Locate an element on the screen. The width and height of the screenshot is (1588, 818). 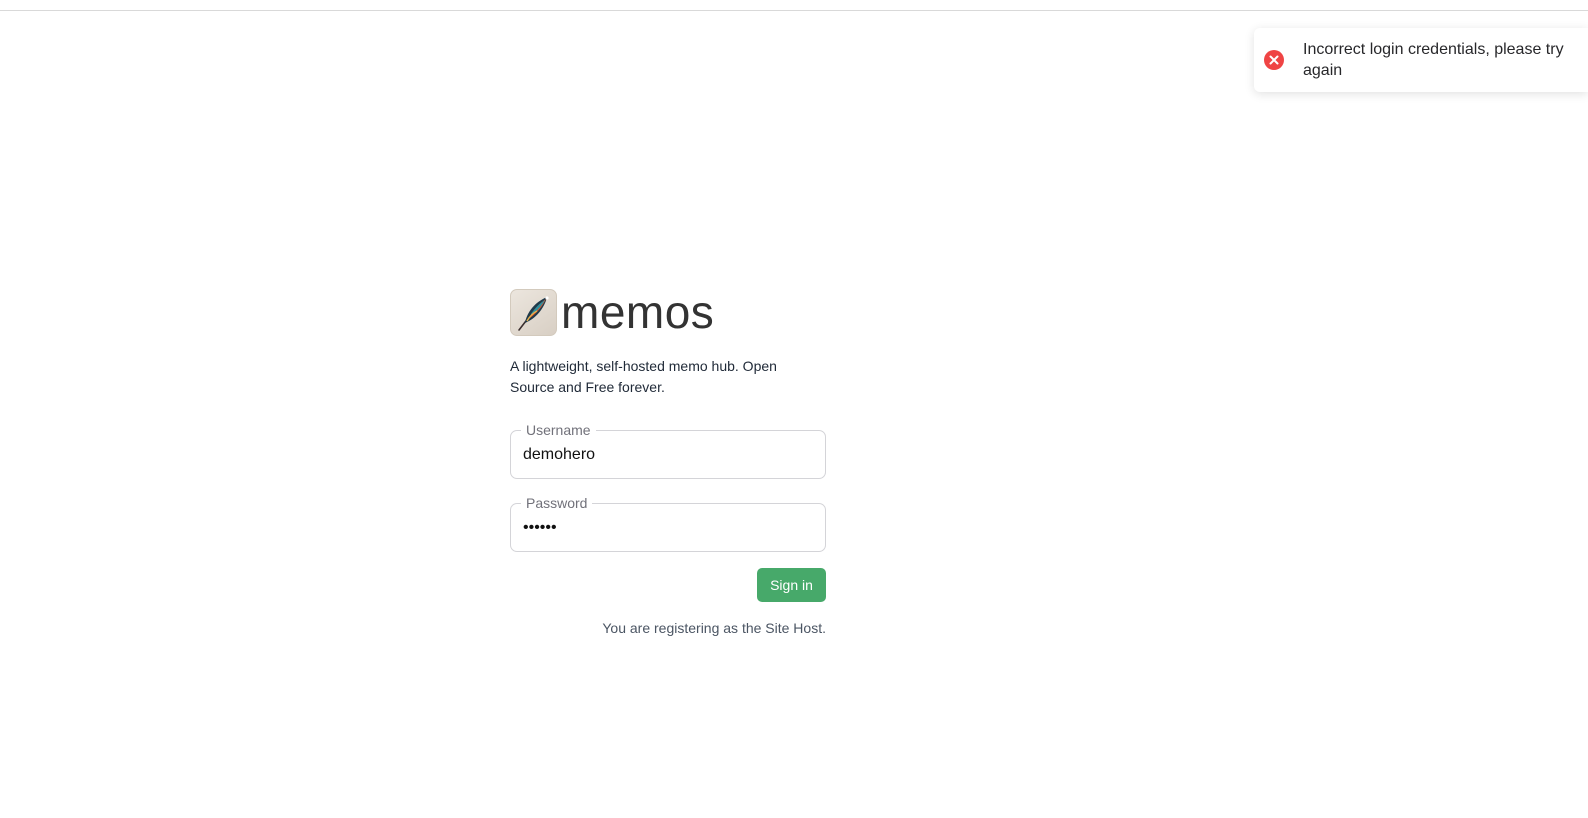
password-field: Password is located at coordinates (668, 523).